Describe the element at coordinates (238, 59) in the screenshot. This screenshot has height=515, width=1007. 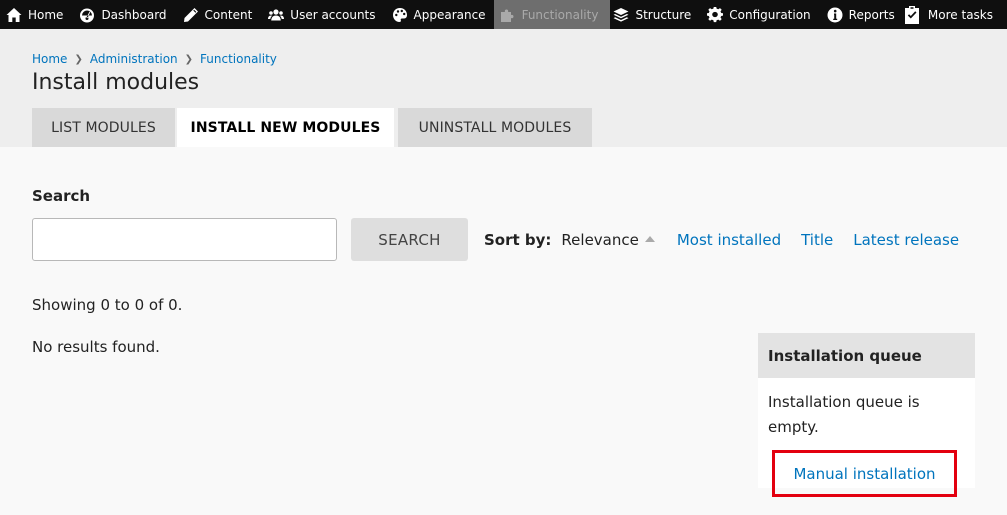
I see `breadcrumb-functionality: Functionality` at that location.